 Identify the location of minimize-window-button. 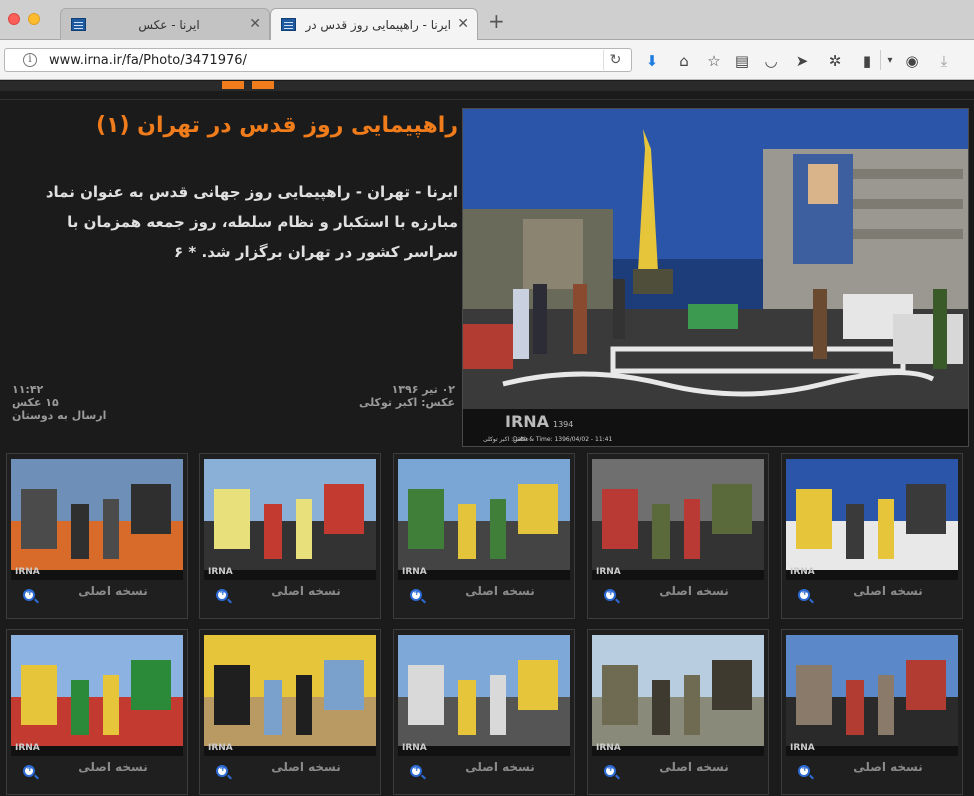
(34, 19).